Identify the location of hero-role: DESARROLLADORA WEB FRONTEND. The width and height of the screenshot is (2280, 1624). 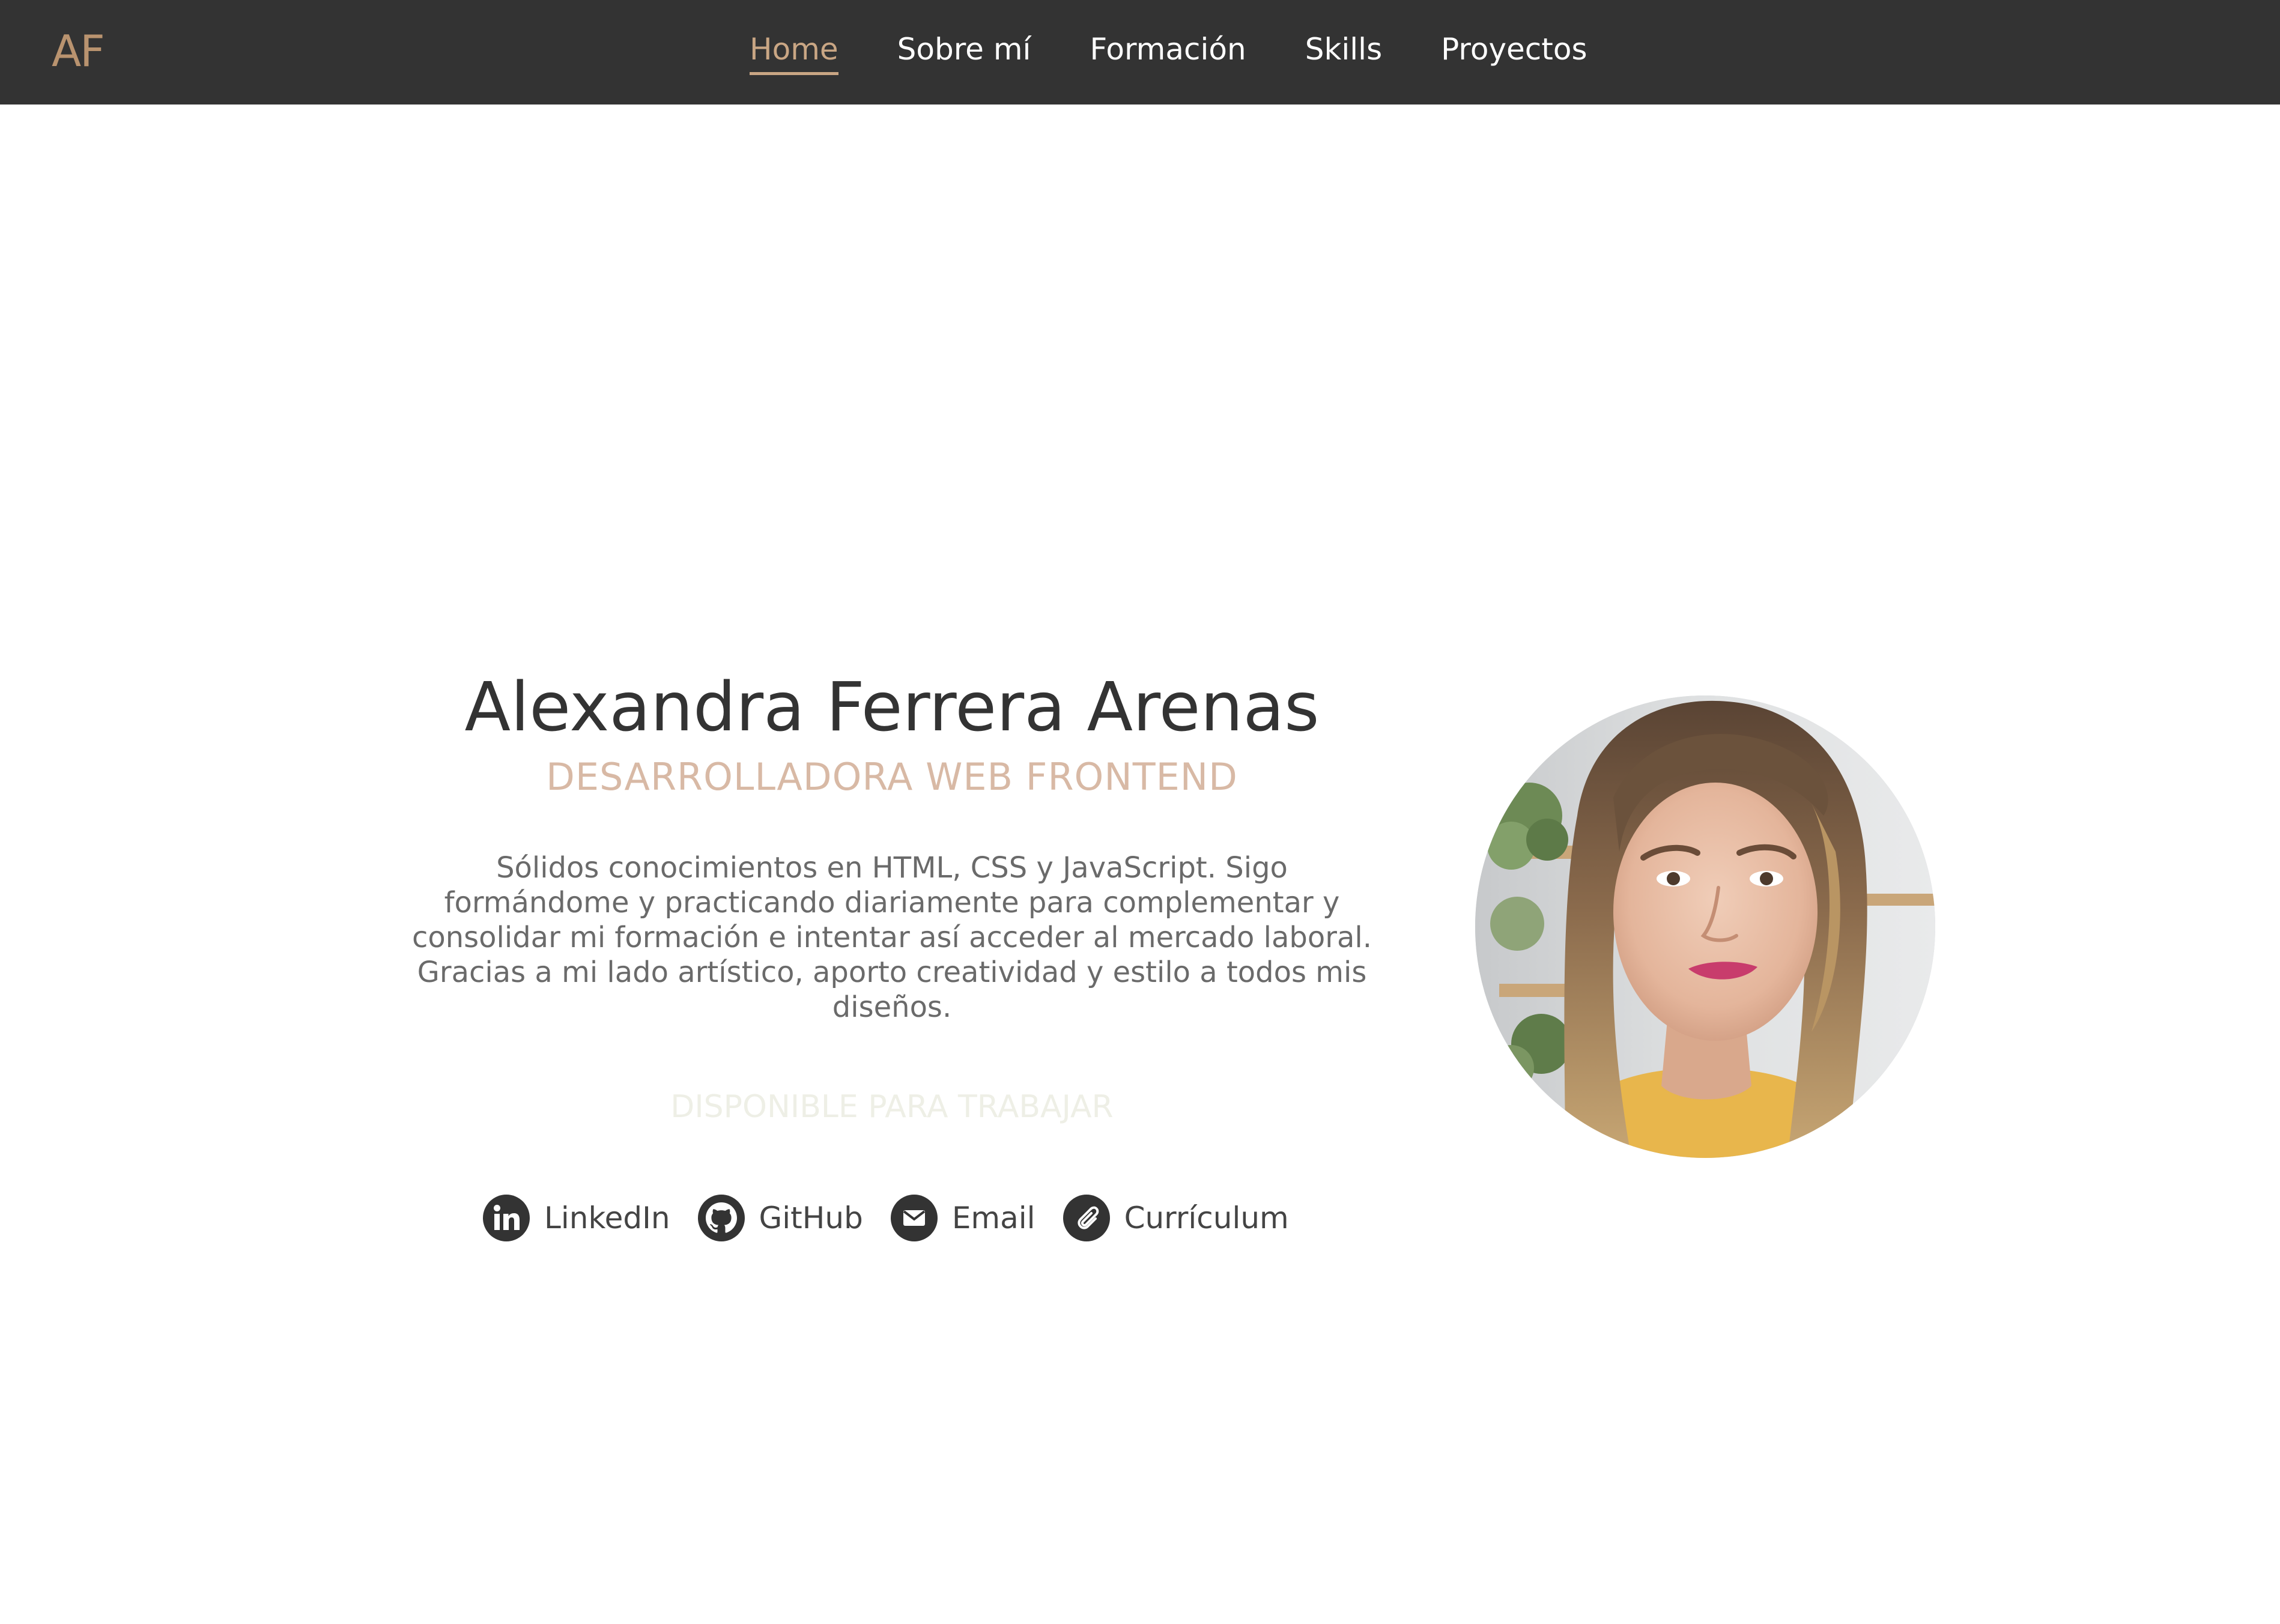
(892, 777).